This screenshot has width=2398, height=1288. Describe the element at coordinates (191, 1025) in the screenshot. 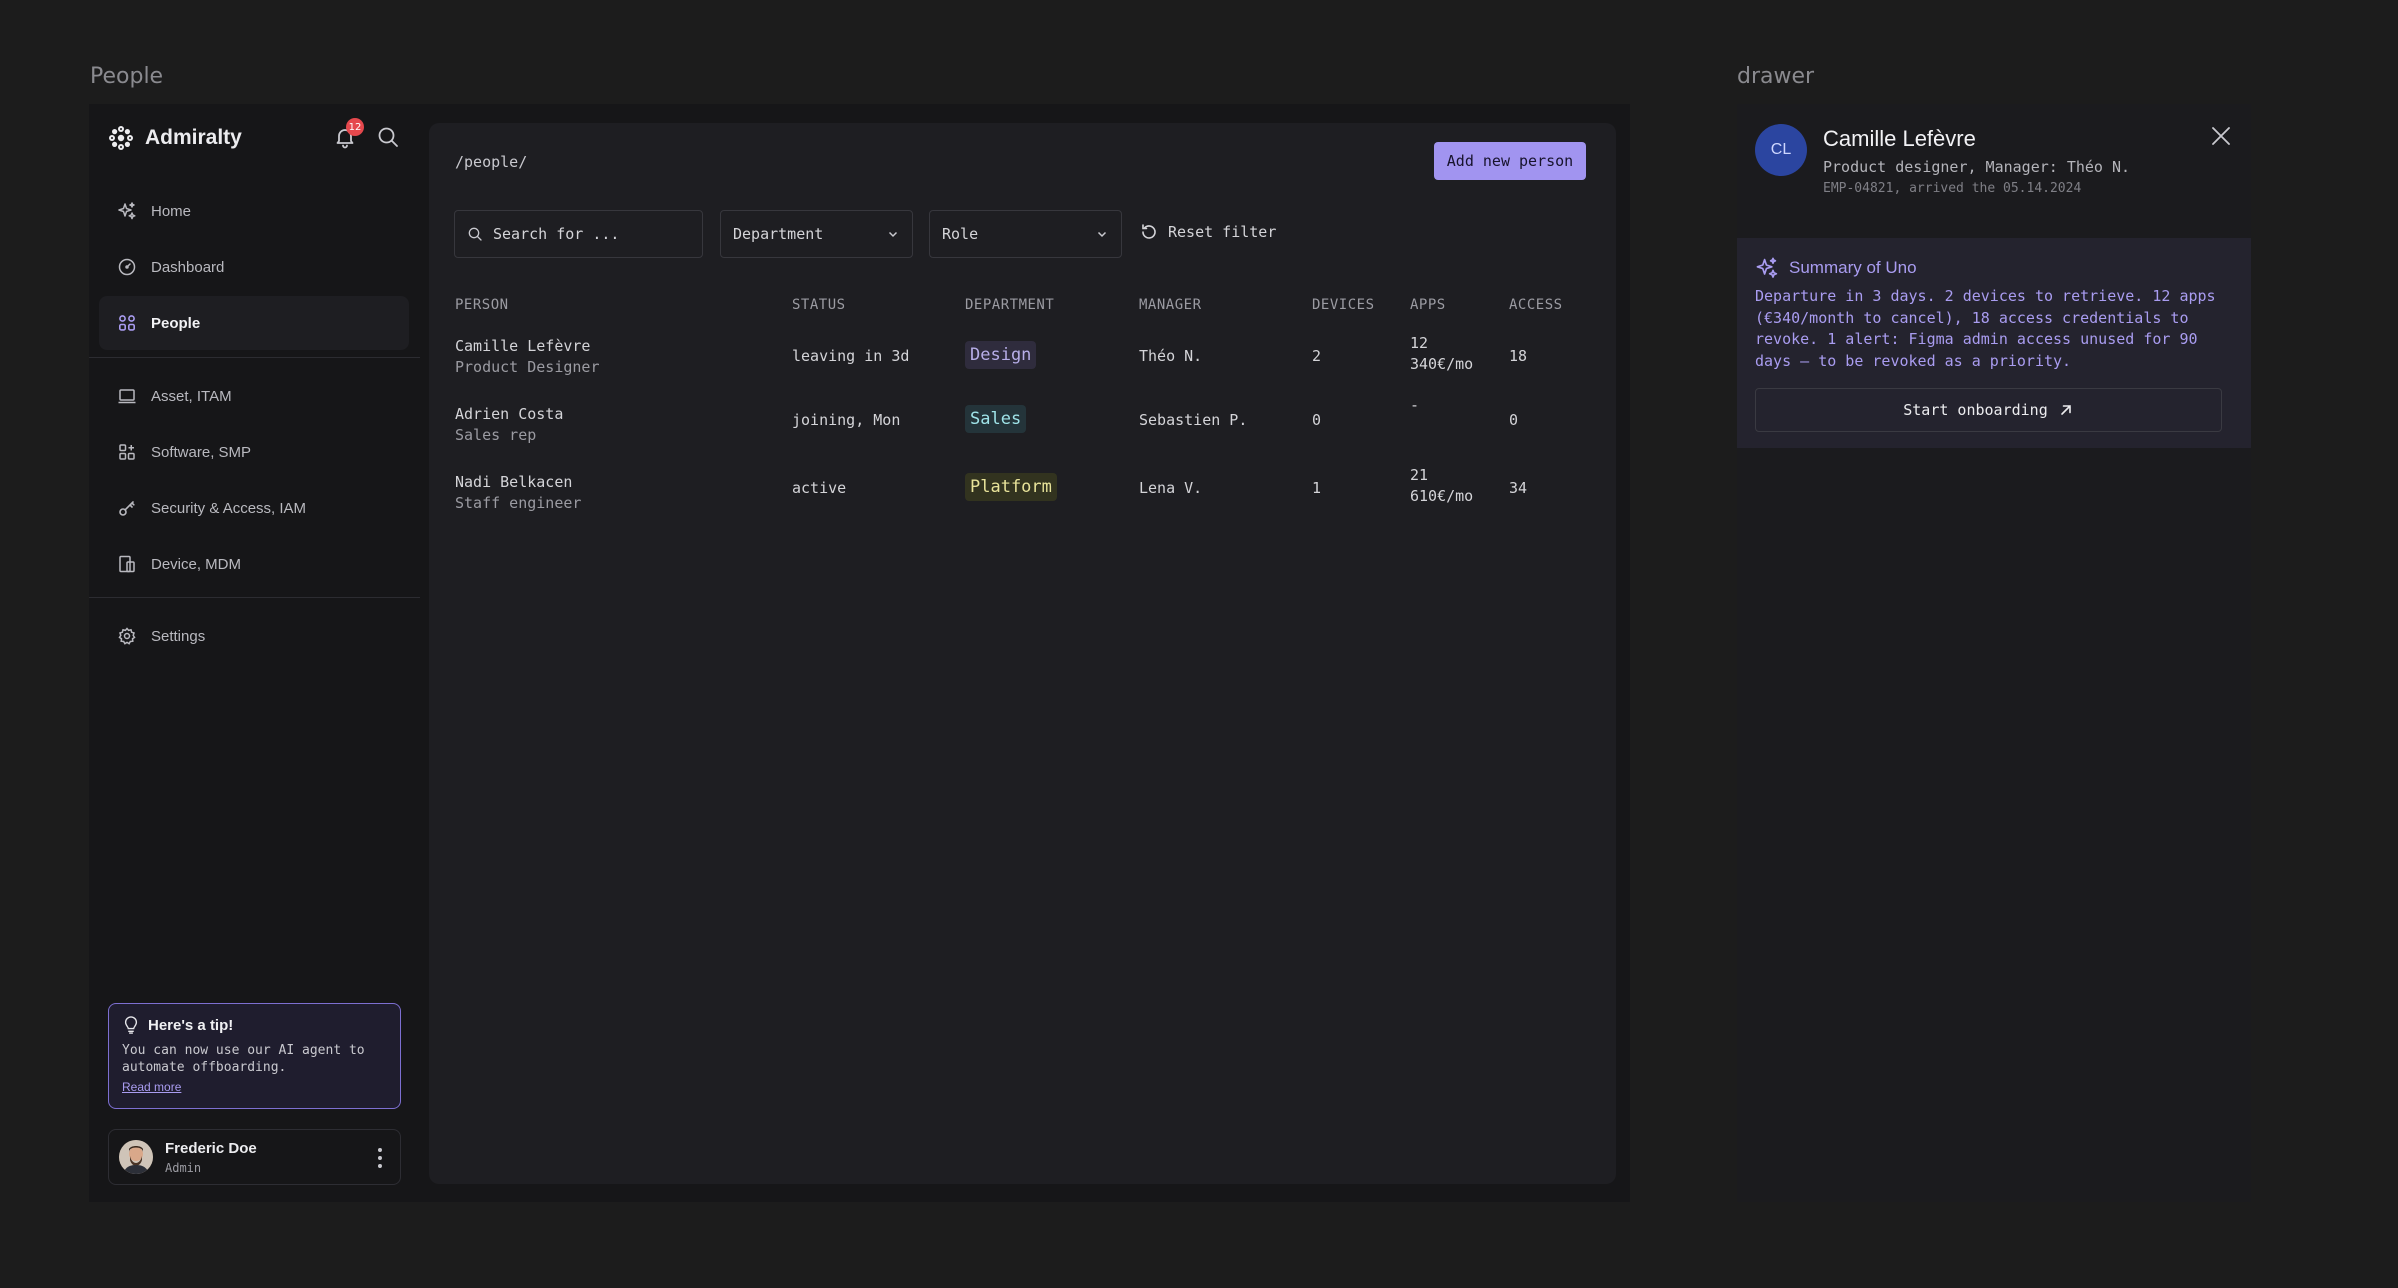

I see `tip-title: Here's a tip!` at that location.